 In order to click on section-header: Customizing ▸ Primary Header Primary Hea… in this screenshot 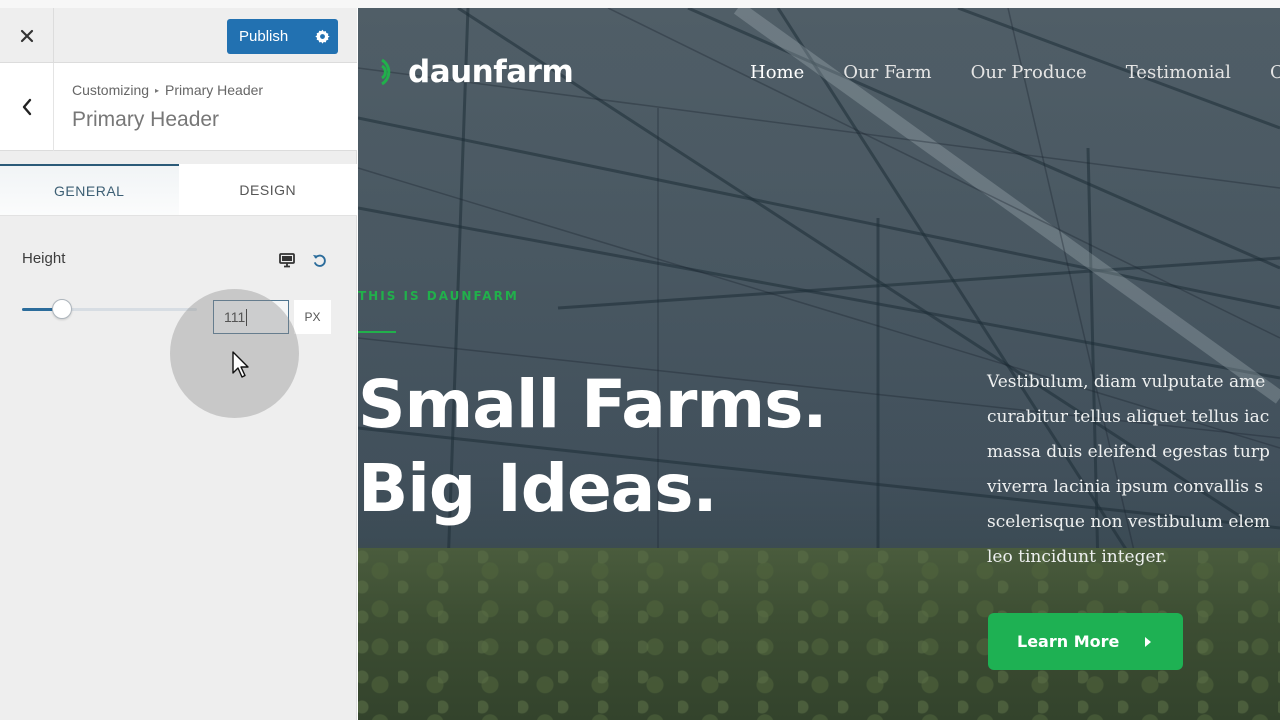, I will do `click(178, 107)`.